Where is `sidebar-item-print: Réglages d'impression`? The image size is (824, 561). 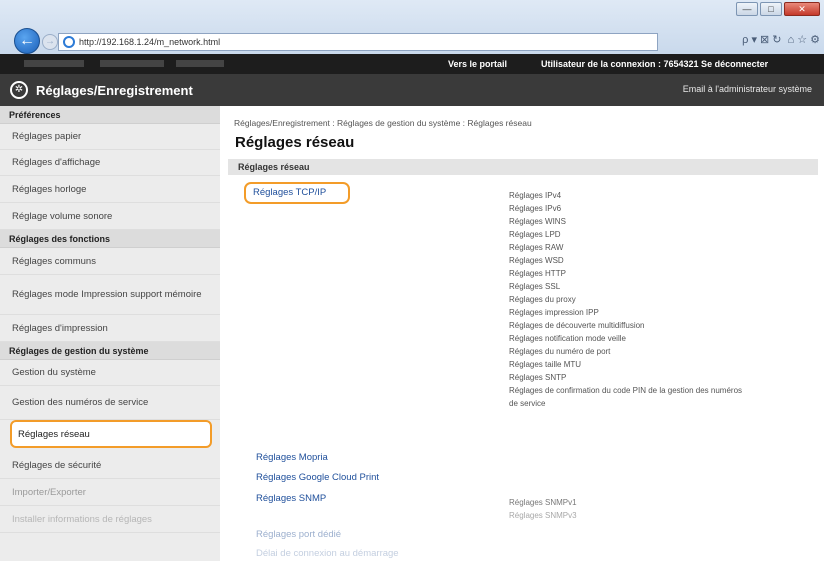 sidebar-item-print: Réglages d'impression is located at coordinates (110, 328).